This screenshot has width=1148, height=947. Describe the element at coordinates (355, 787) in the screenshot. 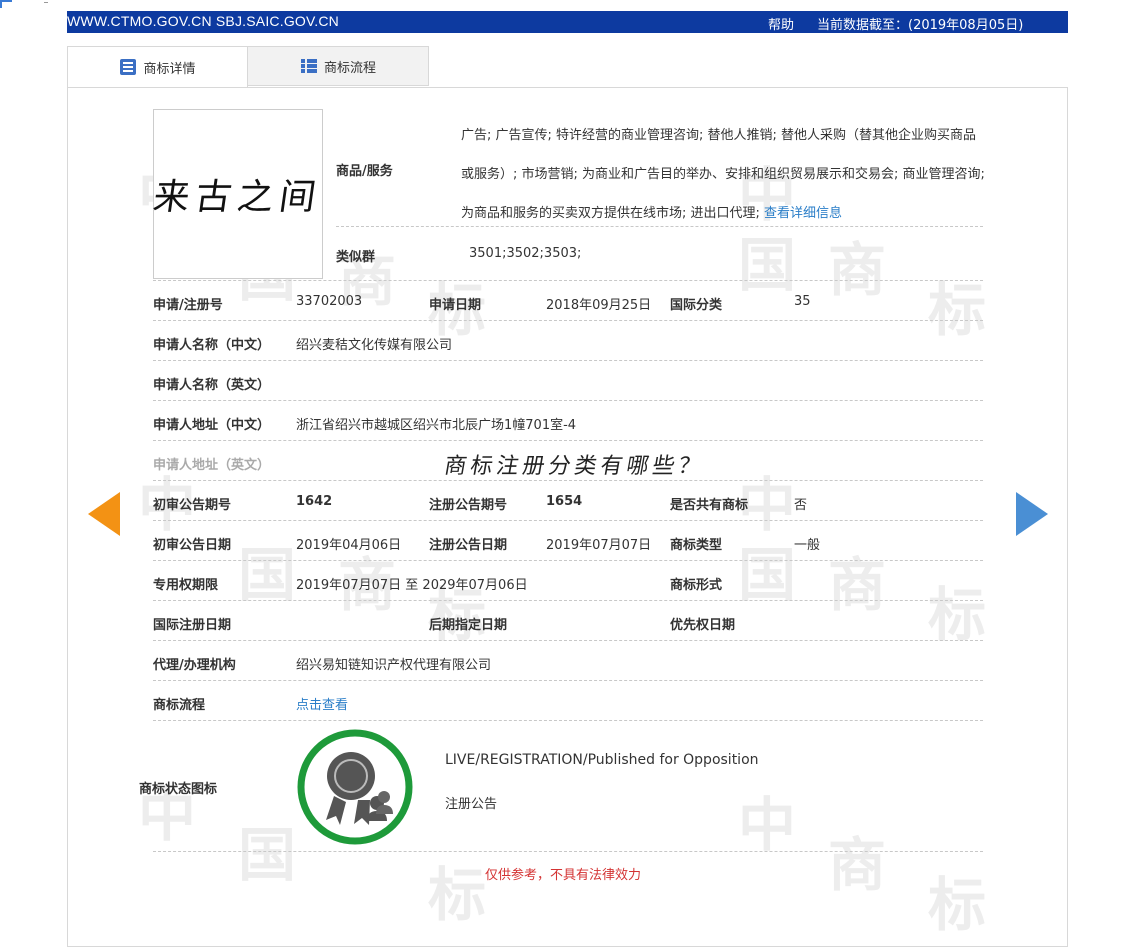

I see `registration-status-badge-icon` at that location.